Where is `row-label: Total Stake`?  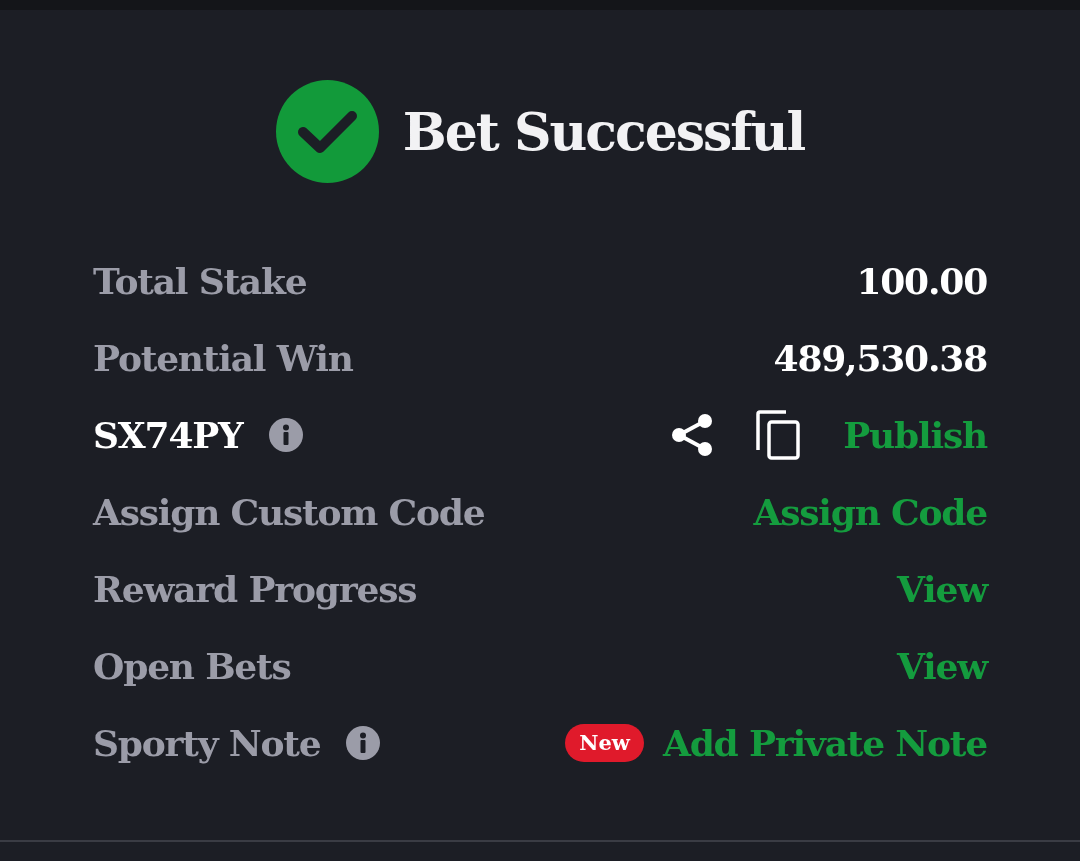 row-label: Total Stake is located at coordinates (200, 280).